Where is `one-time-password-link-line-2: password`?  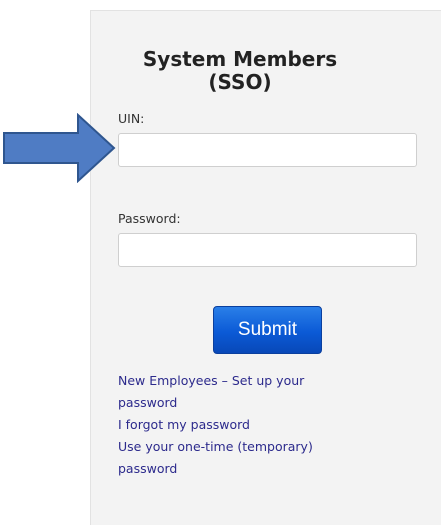
one-time-password-link-line-2: password is located at coordinates (148, 468).